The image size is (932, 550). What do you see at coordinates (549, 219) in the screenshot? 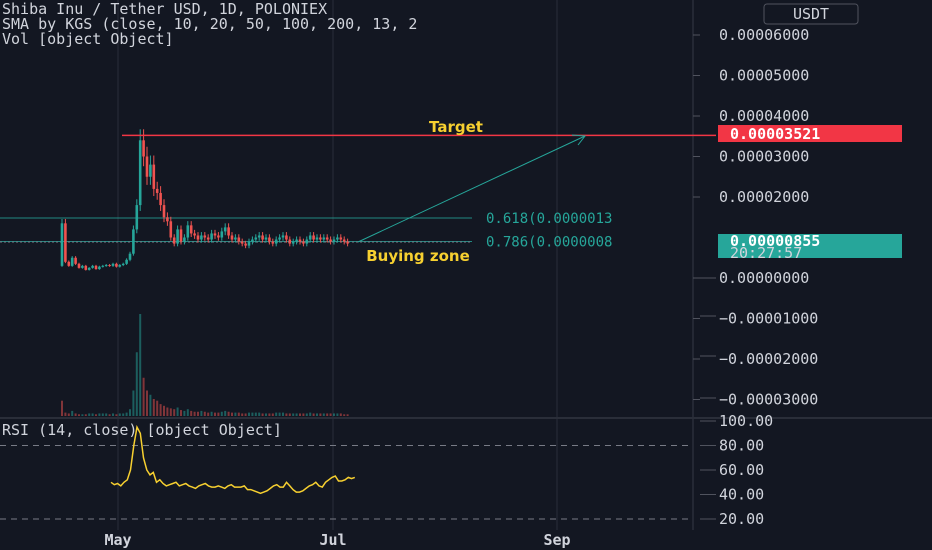
I see `fib-level-label: 0.618(0.0000013` at bounding box center [549, 219].